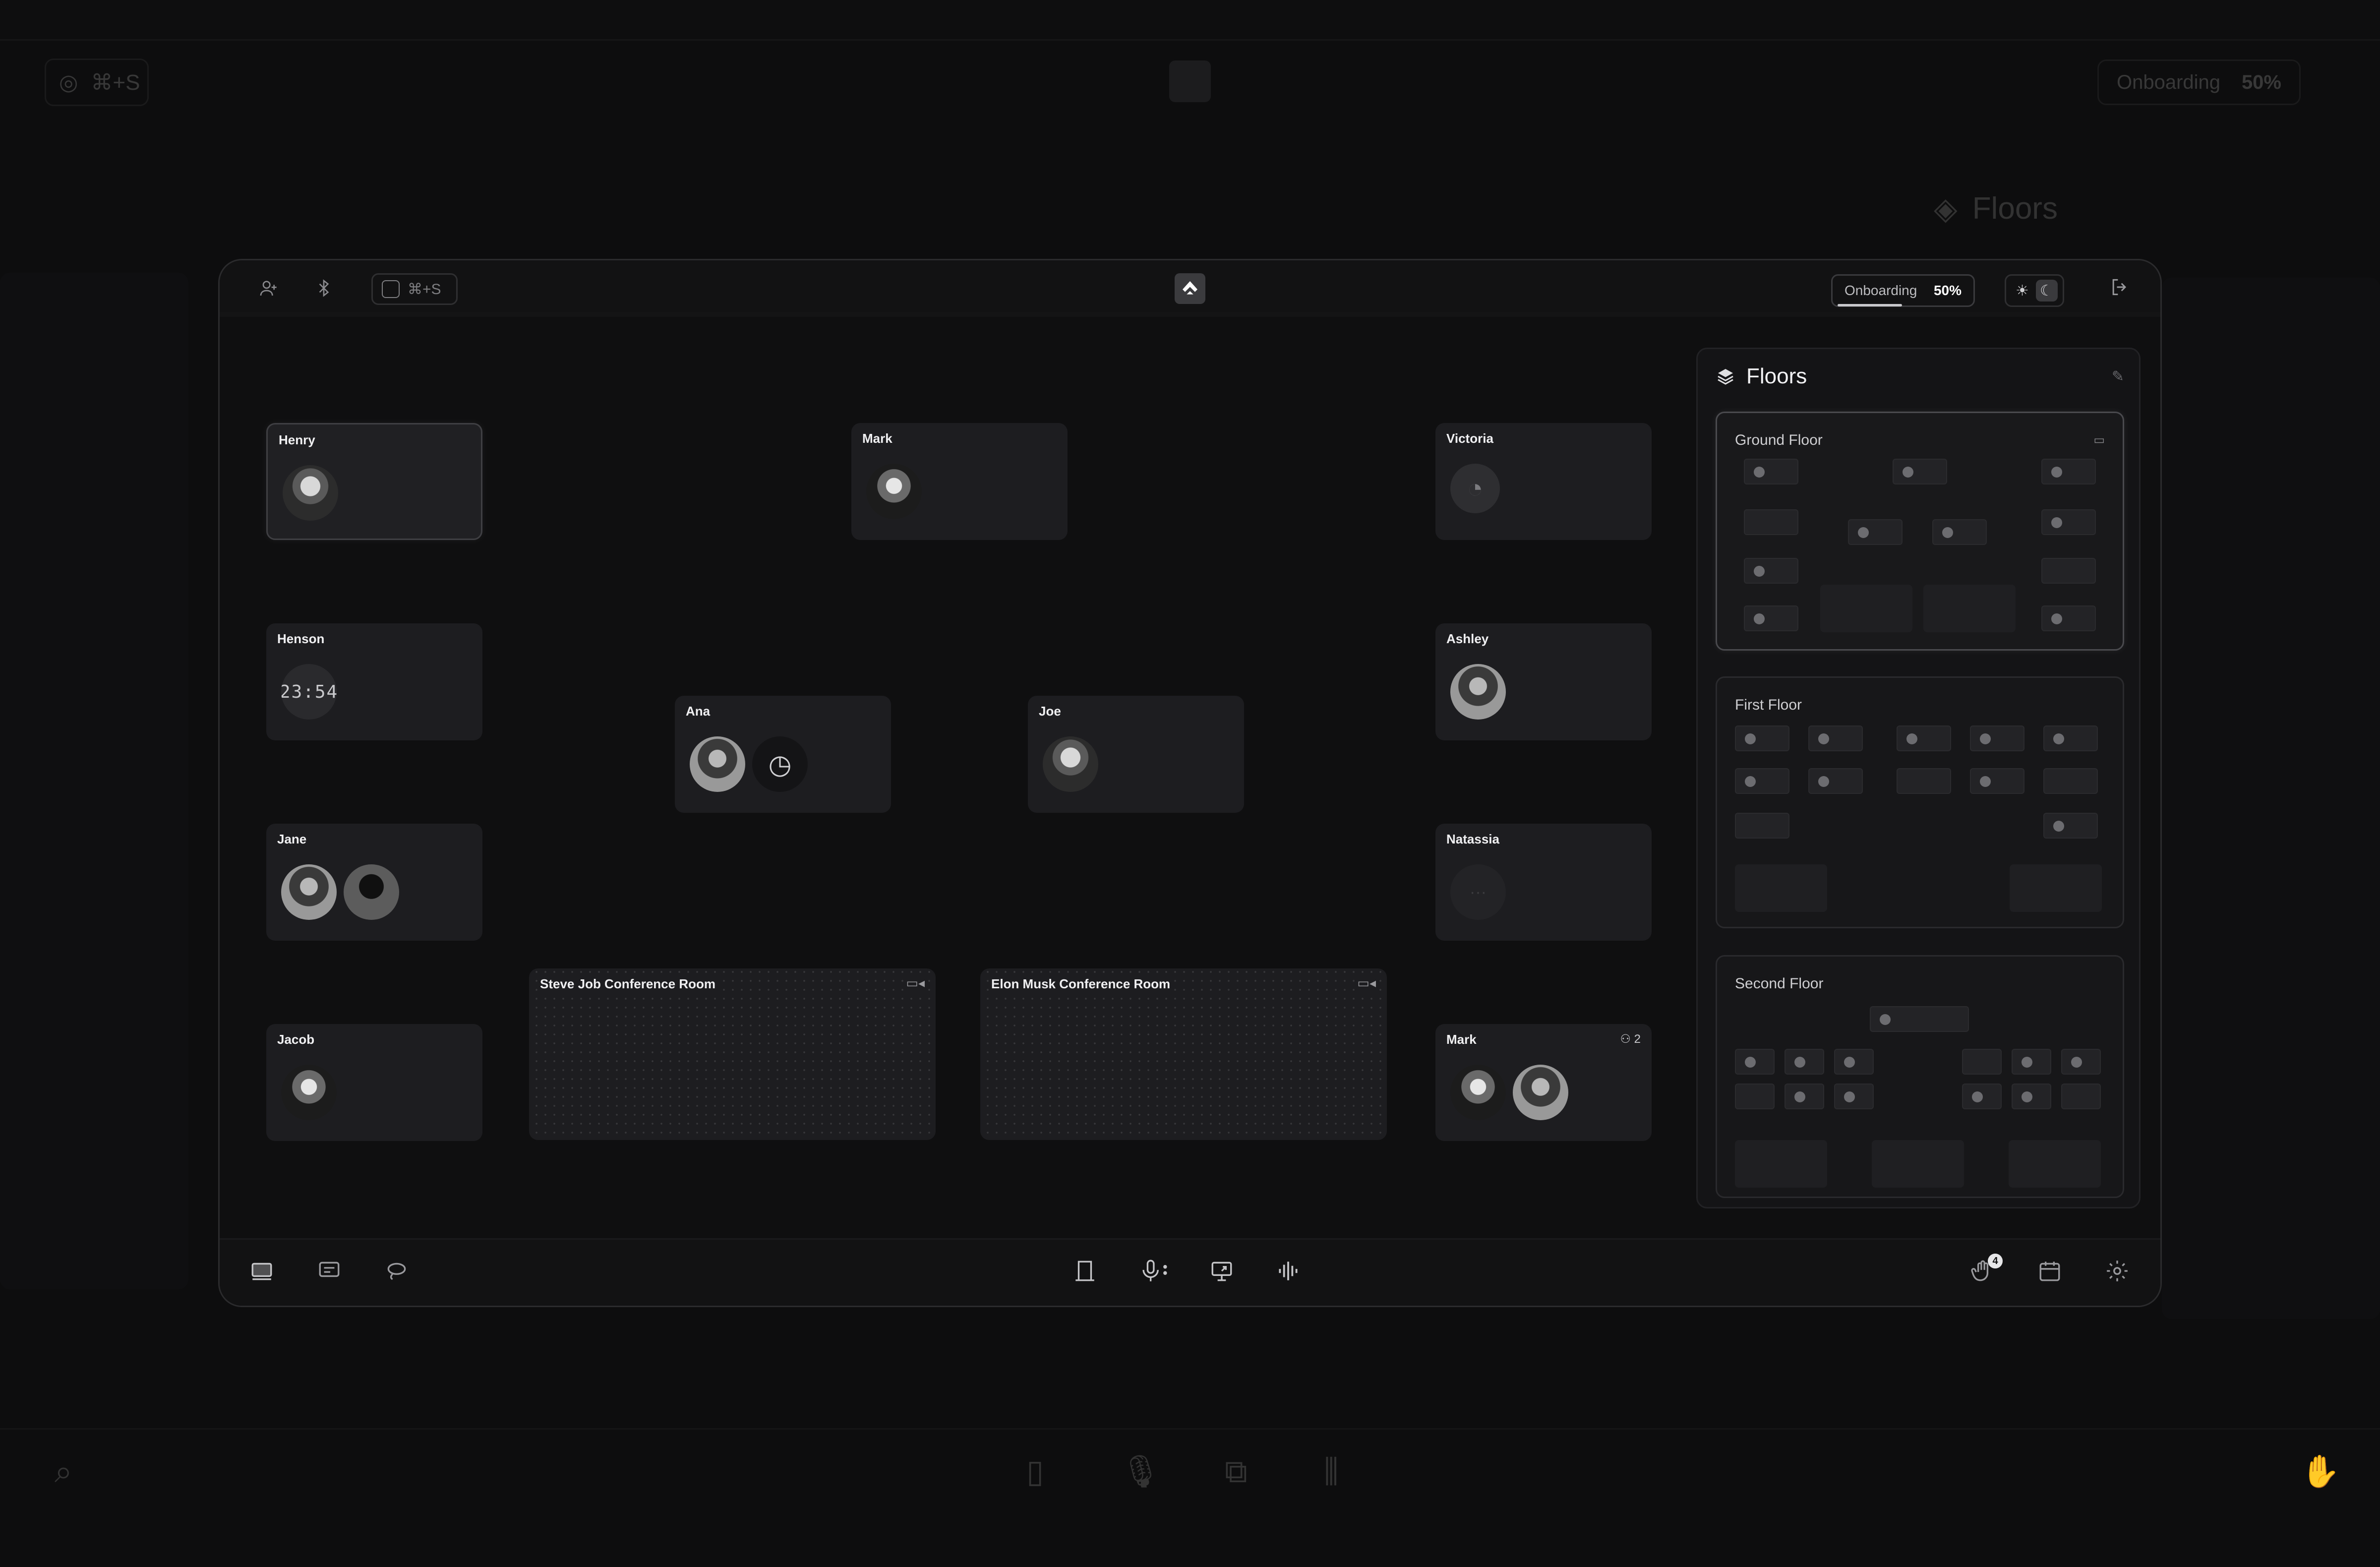  What do you see at coordinates (1190, 1476) in the screenshot?
I see `background-dock` at bounding box center [1190, 1476].